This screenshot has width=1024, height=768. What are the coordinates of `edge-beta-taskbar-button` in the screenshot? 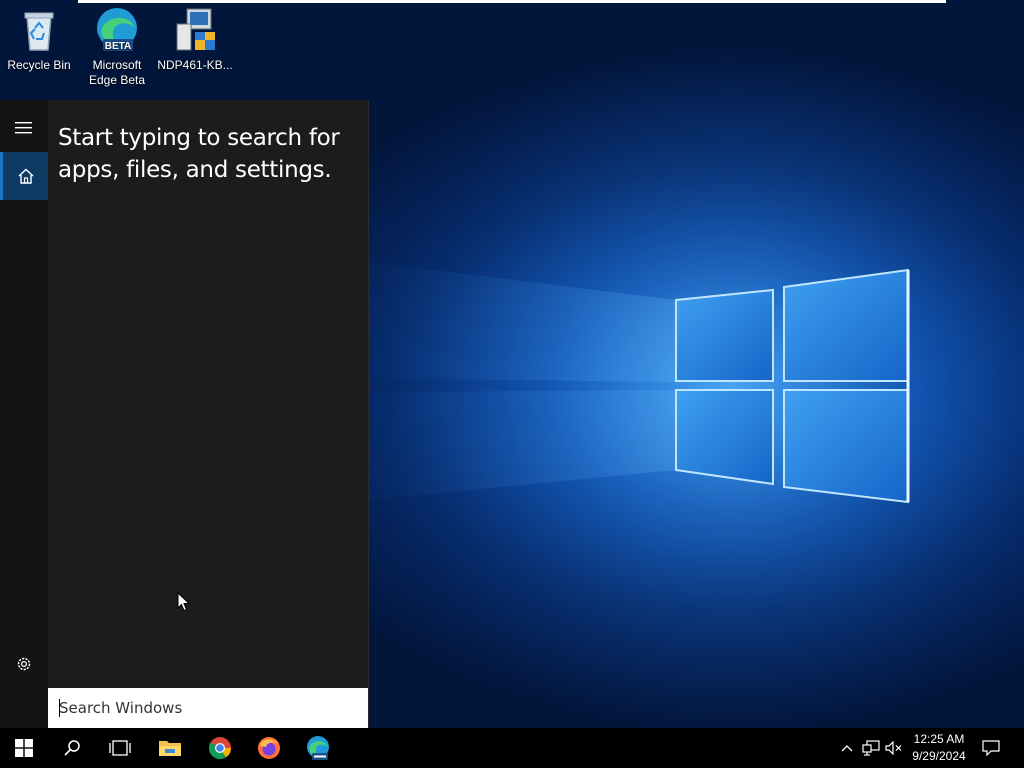 It's located at (318, 748).